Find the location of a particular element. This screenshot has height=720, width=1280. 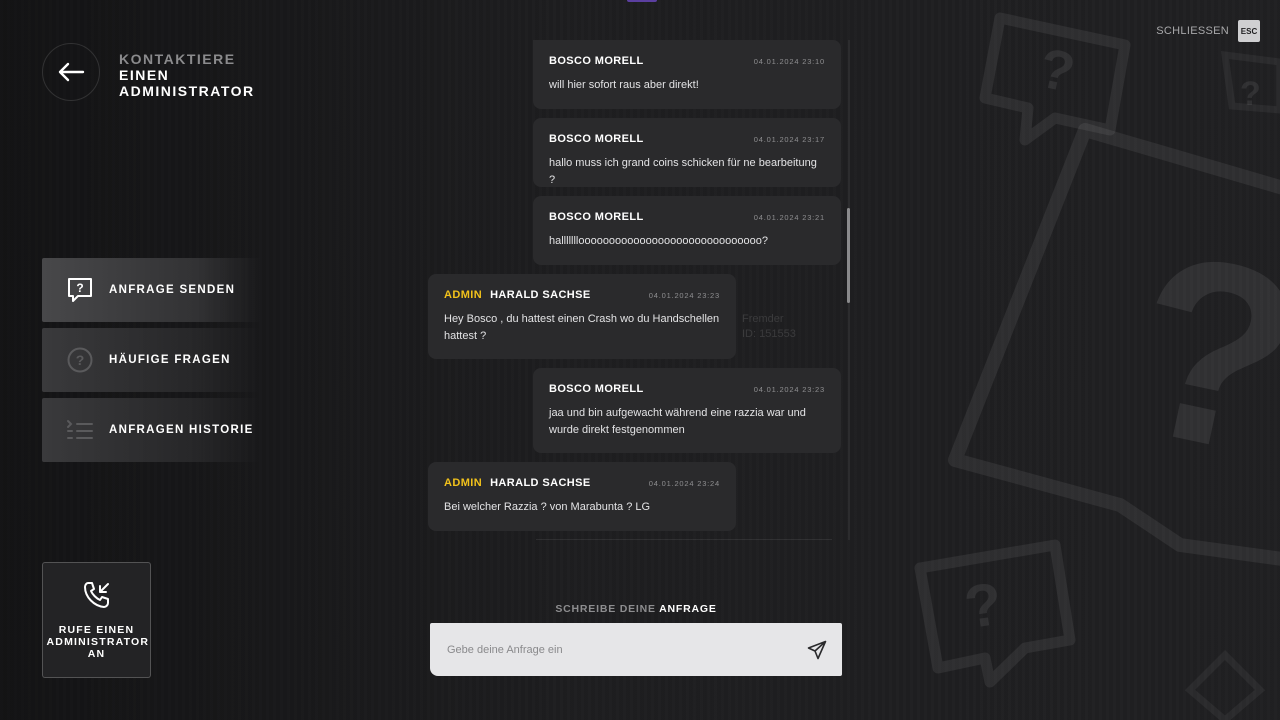

message-time: 04.01.2024 23:10 is located at coordinates (789, 61).